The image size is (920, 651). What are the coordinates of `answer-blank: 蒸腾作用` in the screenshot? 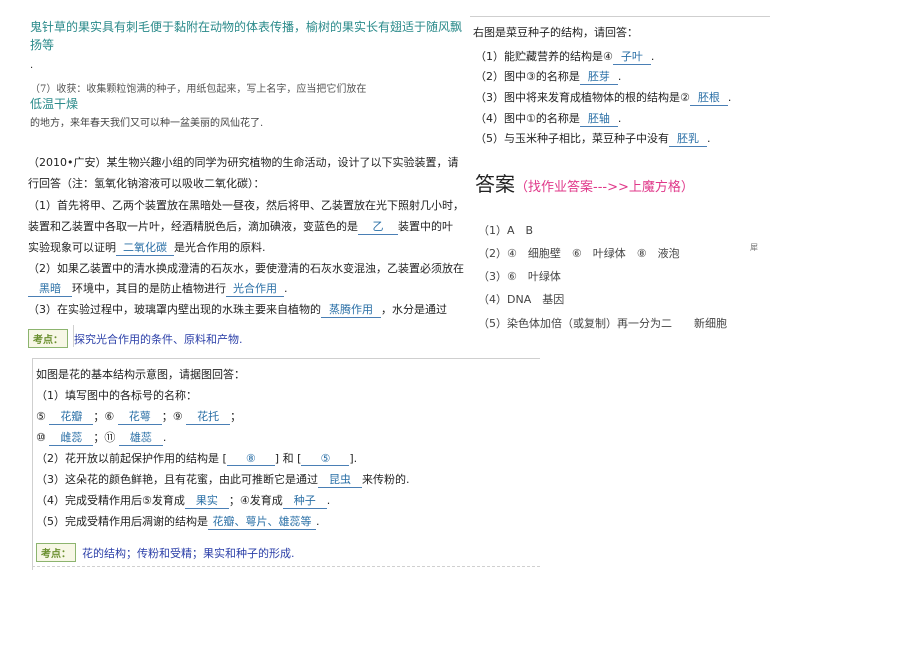 It's located at (351, 309).